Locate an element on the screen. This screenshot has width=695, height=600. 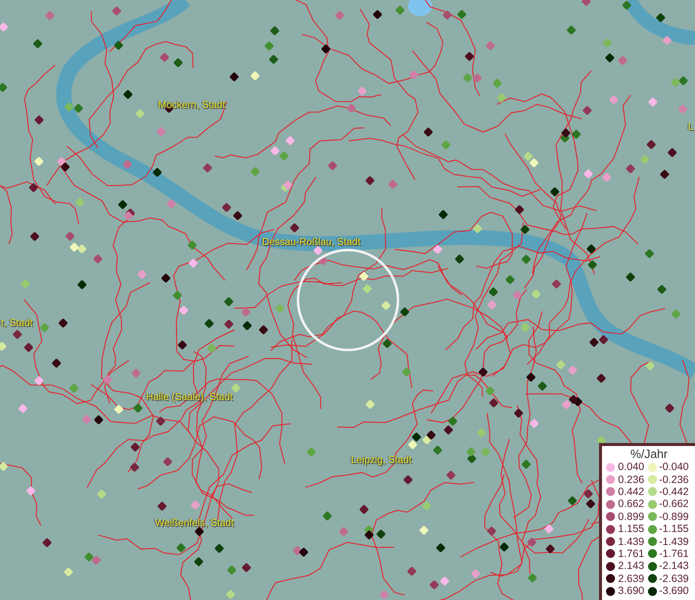
legend-value: 0.662 is located at coordinates (632, 504).